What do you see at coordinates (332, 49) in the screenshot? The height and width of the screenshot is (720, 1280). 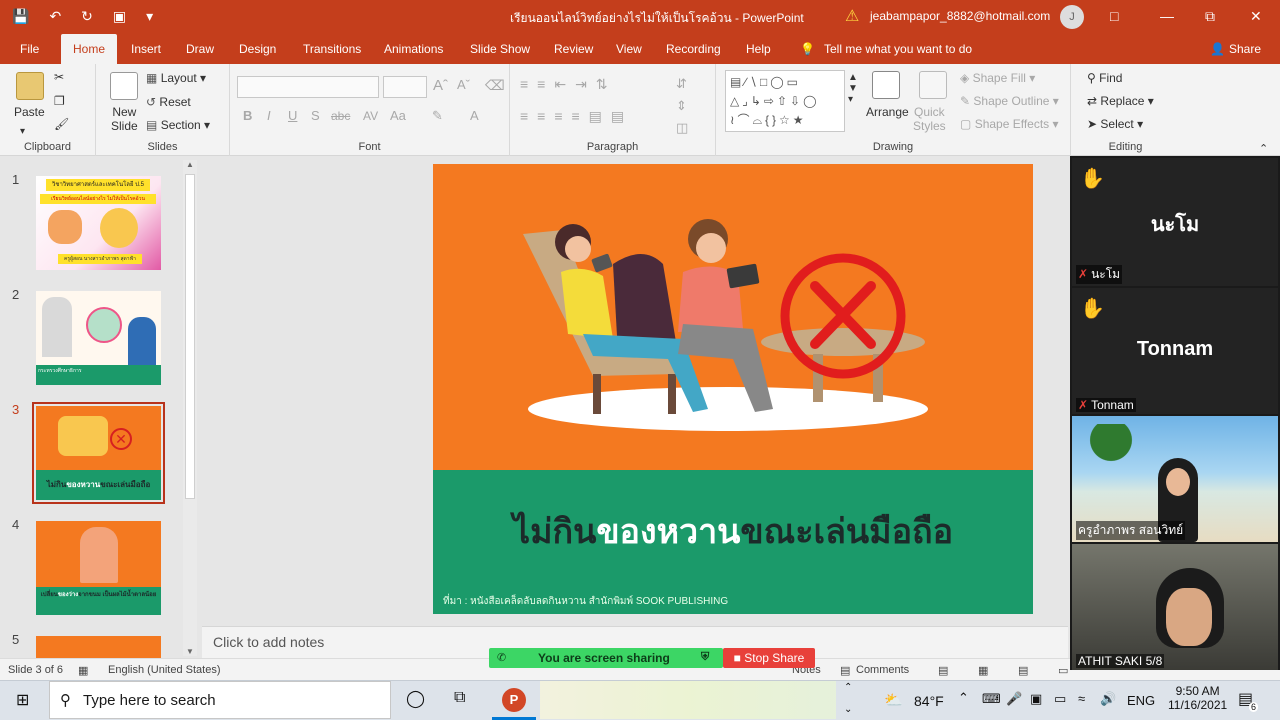 I see `tab-transitions: Transitions` at bounding box center [332, 49].